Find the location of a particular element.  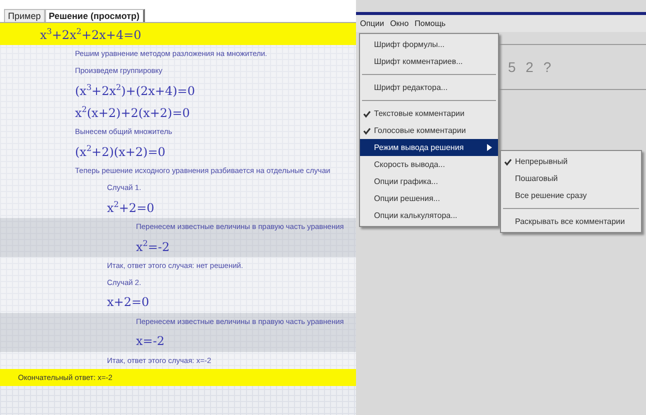

menu-item-label: Пошаговый is located at coordinates (537, 178).